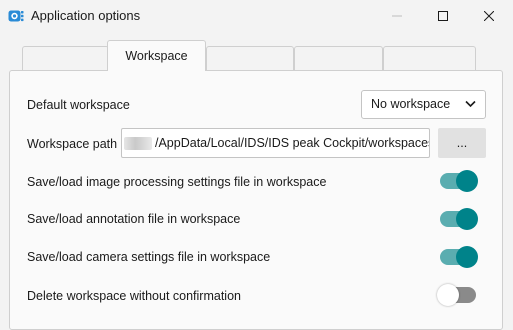 The height and width of the screenshot is (330, 513). Describe the element at coordinates (470, 104) in the screenshot. I see `chevron-down-icon` at that location.